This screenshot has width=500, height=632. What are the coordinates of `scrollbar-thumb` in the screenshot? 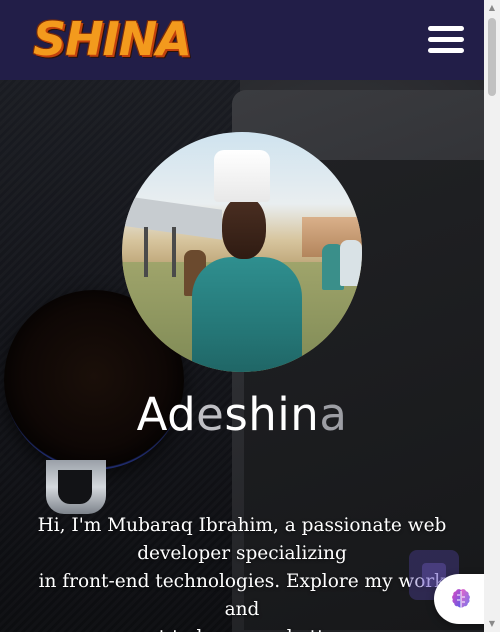 It's located at (492, 57).